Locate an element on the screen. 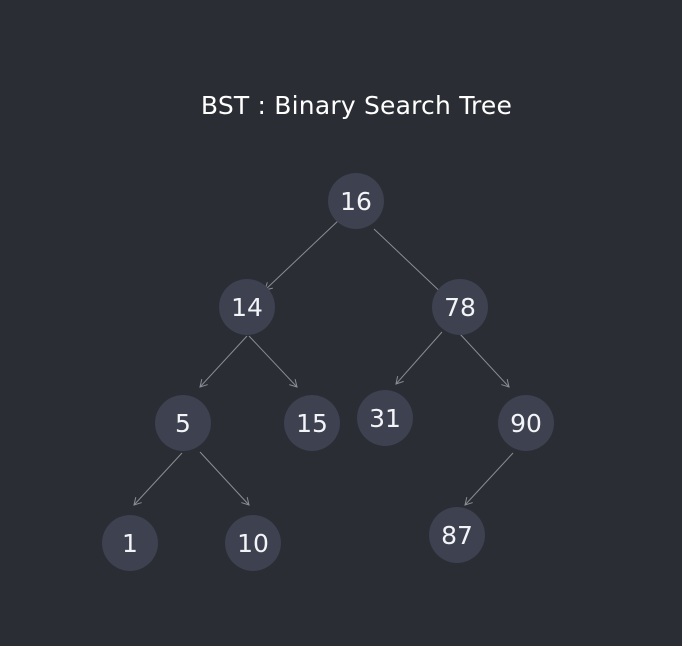  tree-node-90: 90 is located at coordinates (526, 423).